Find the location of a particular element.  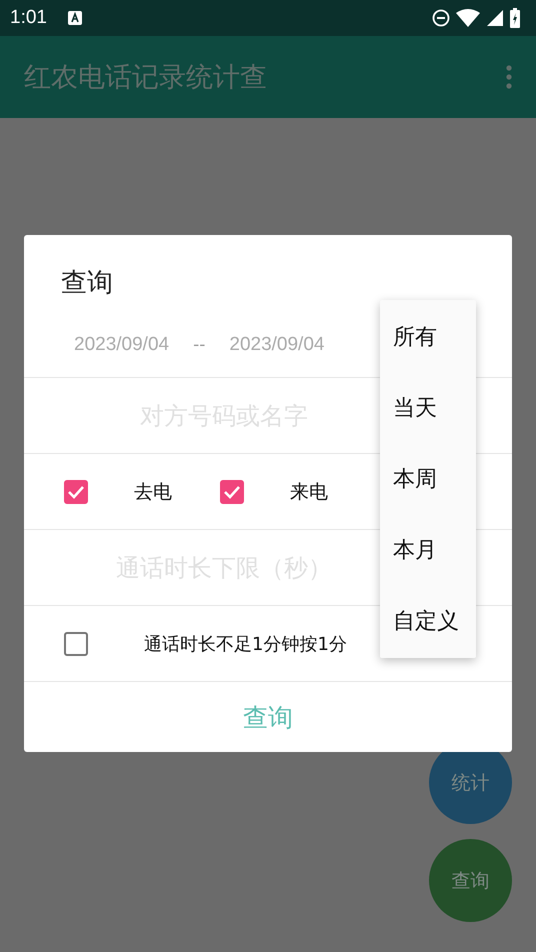

status-time: 1:01 is located at coordinates (28, 18).